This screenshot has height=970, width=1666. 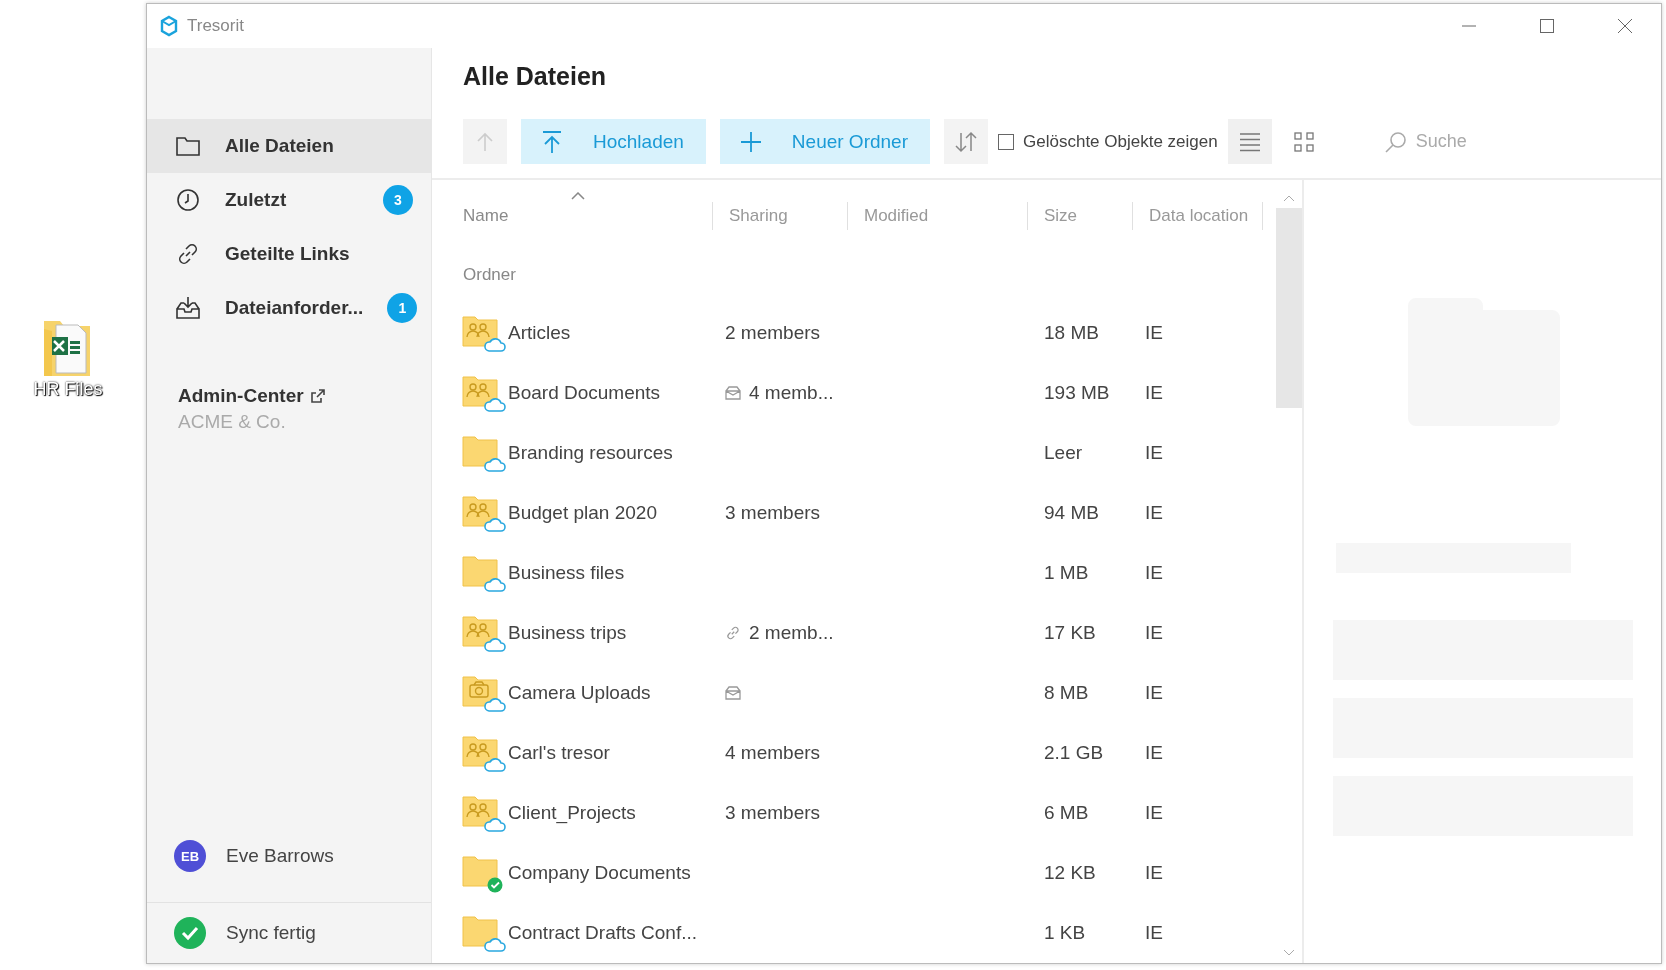 I want to click on sort-button, so click(x=966, y=141).